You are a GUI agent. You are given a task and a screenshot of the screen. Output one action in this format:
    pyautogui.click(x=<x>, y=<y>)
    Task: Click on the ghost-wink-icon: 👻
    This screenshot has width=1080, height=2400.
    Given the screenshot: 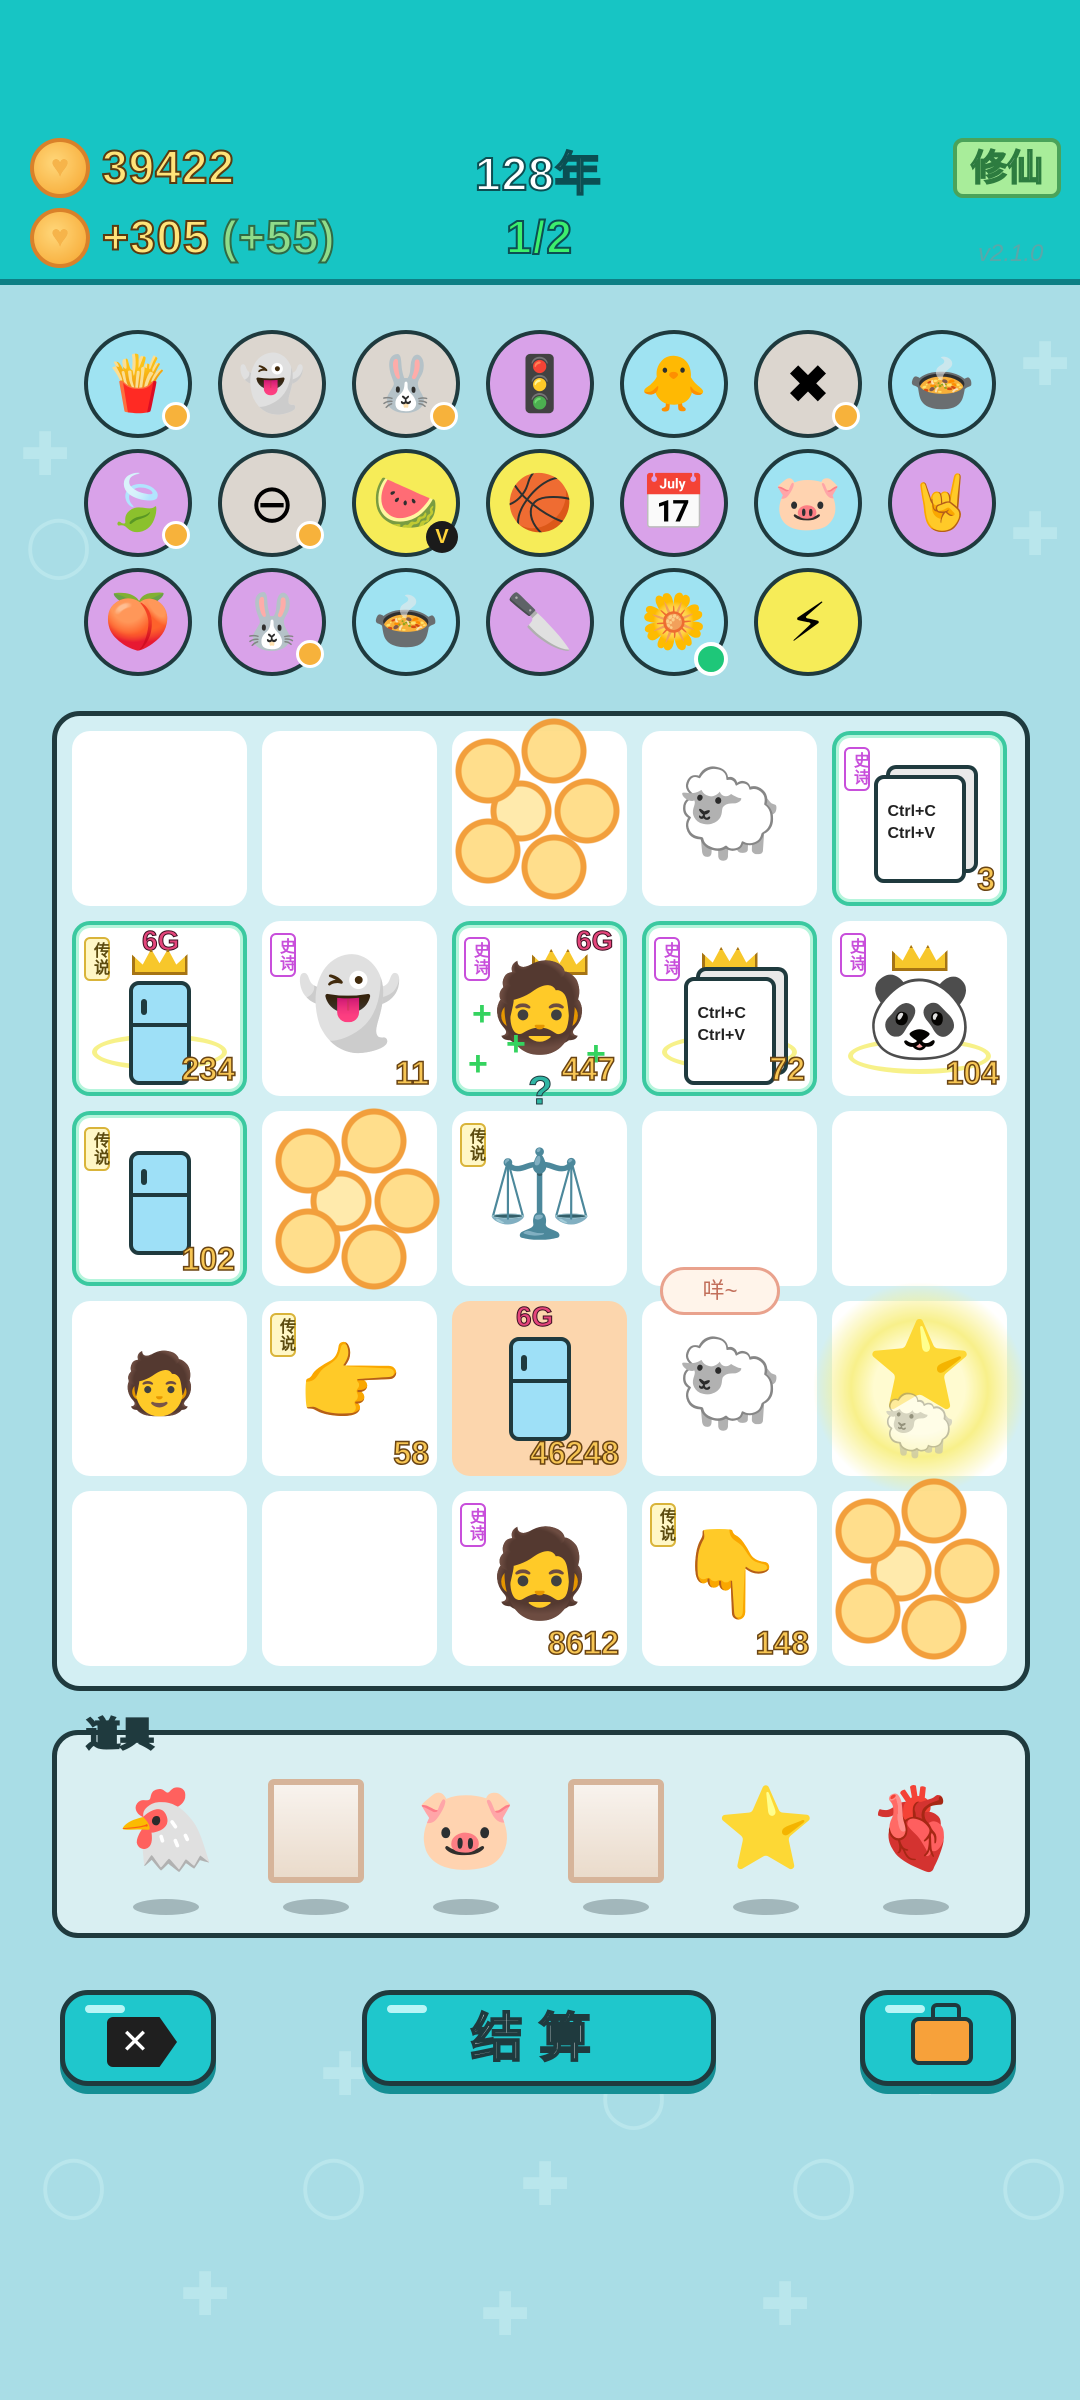 What is the action you would take?
    pyautogui.click(x=272, y=384)
    